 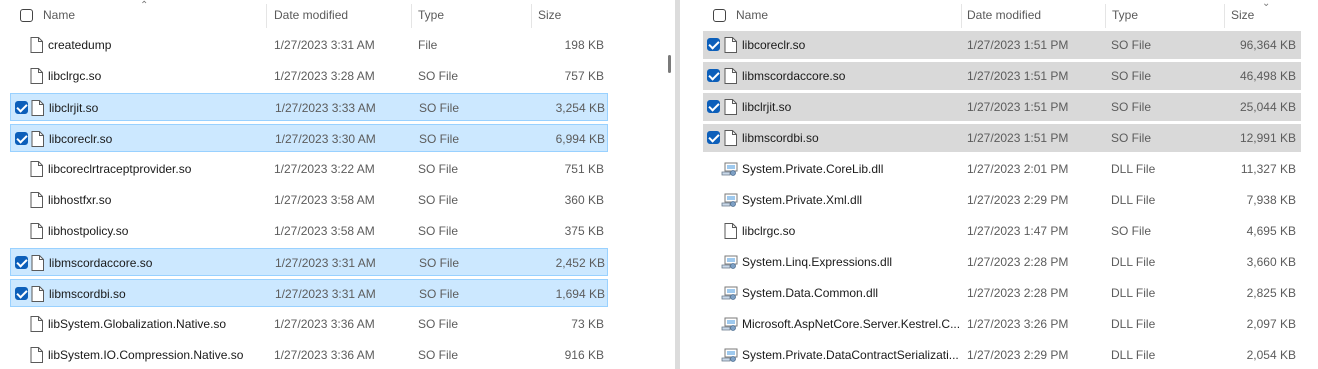 I want to click on left-header-size: Size, so click(x=549, y=16).